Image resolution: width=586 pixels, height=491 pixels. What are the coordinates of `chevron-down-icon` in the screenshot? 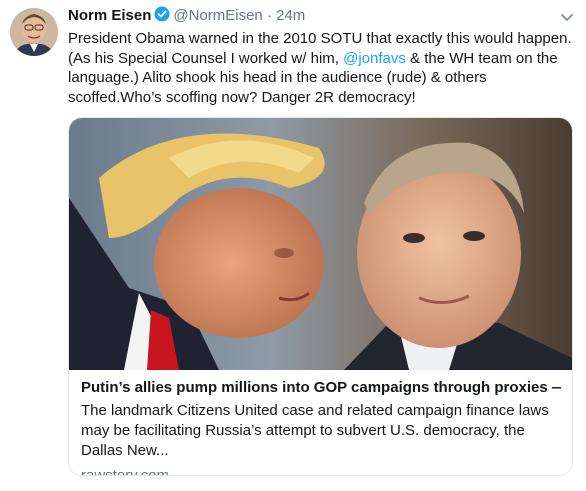 It's located at (567, 16).